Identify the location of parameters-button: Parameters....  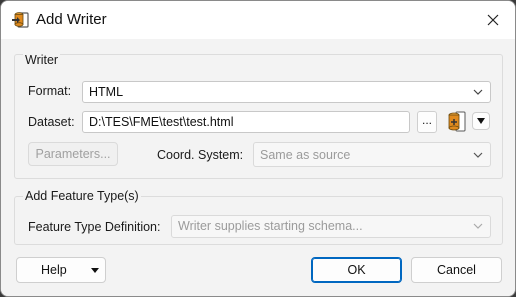
(73, 154).